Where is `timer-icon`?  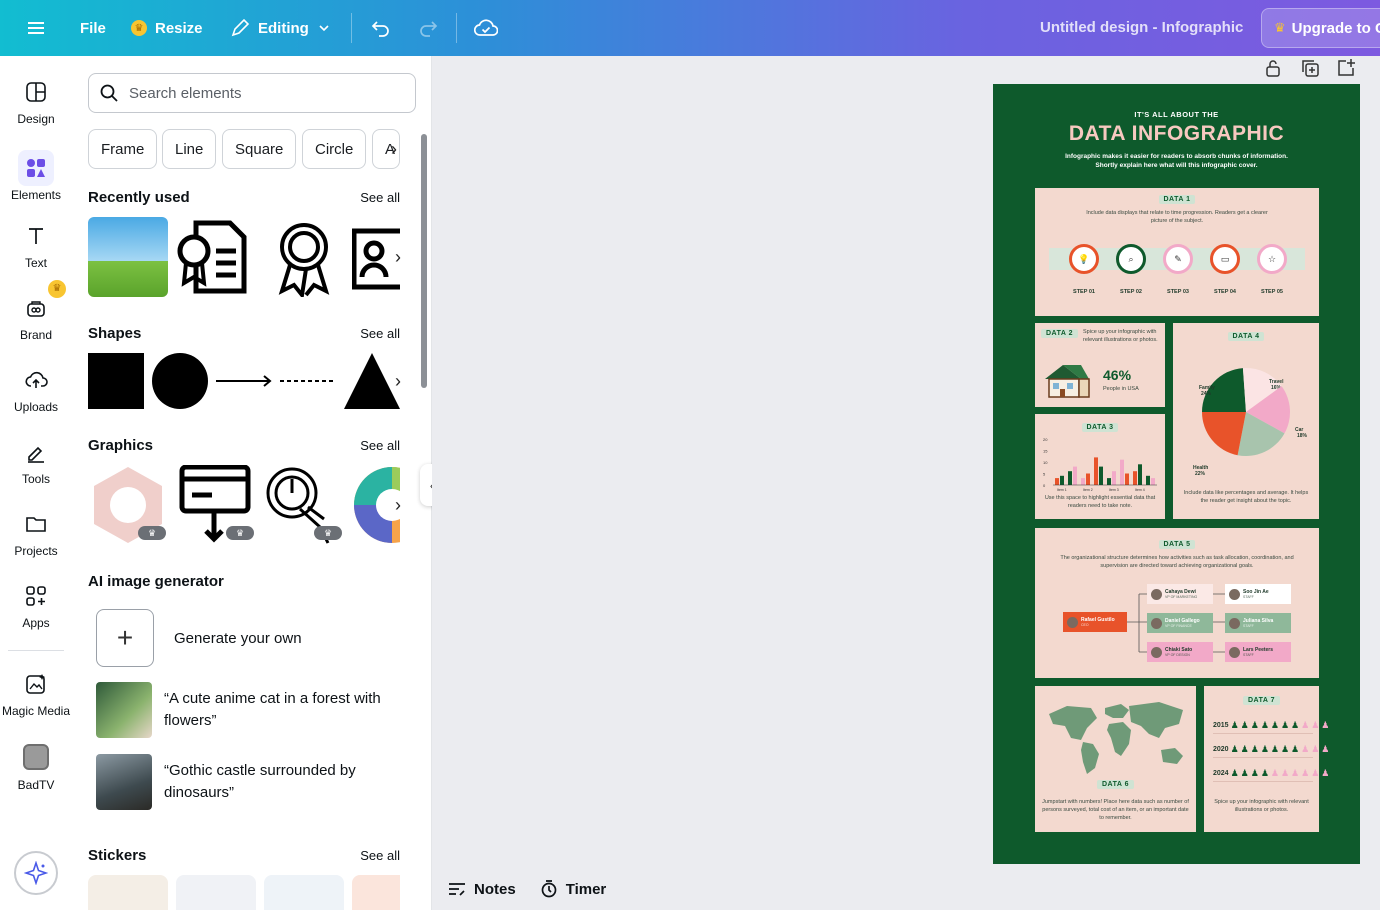 timer-icon is located at coordinates (549, 889).